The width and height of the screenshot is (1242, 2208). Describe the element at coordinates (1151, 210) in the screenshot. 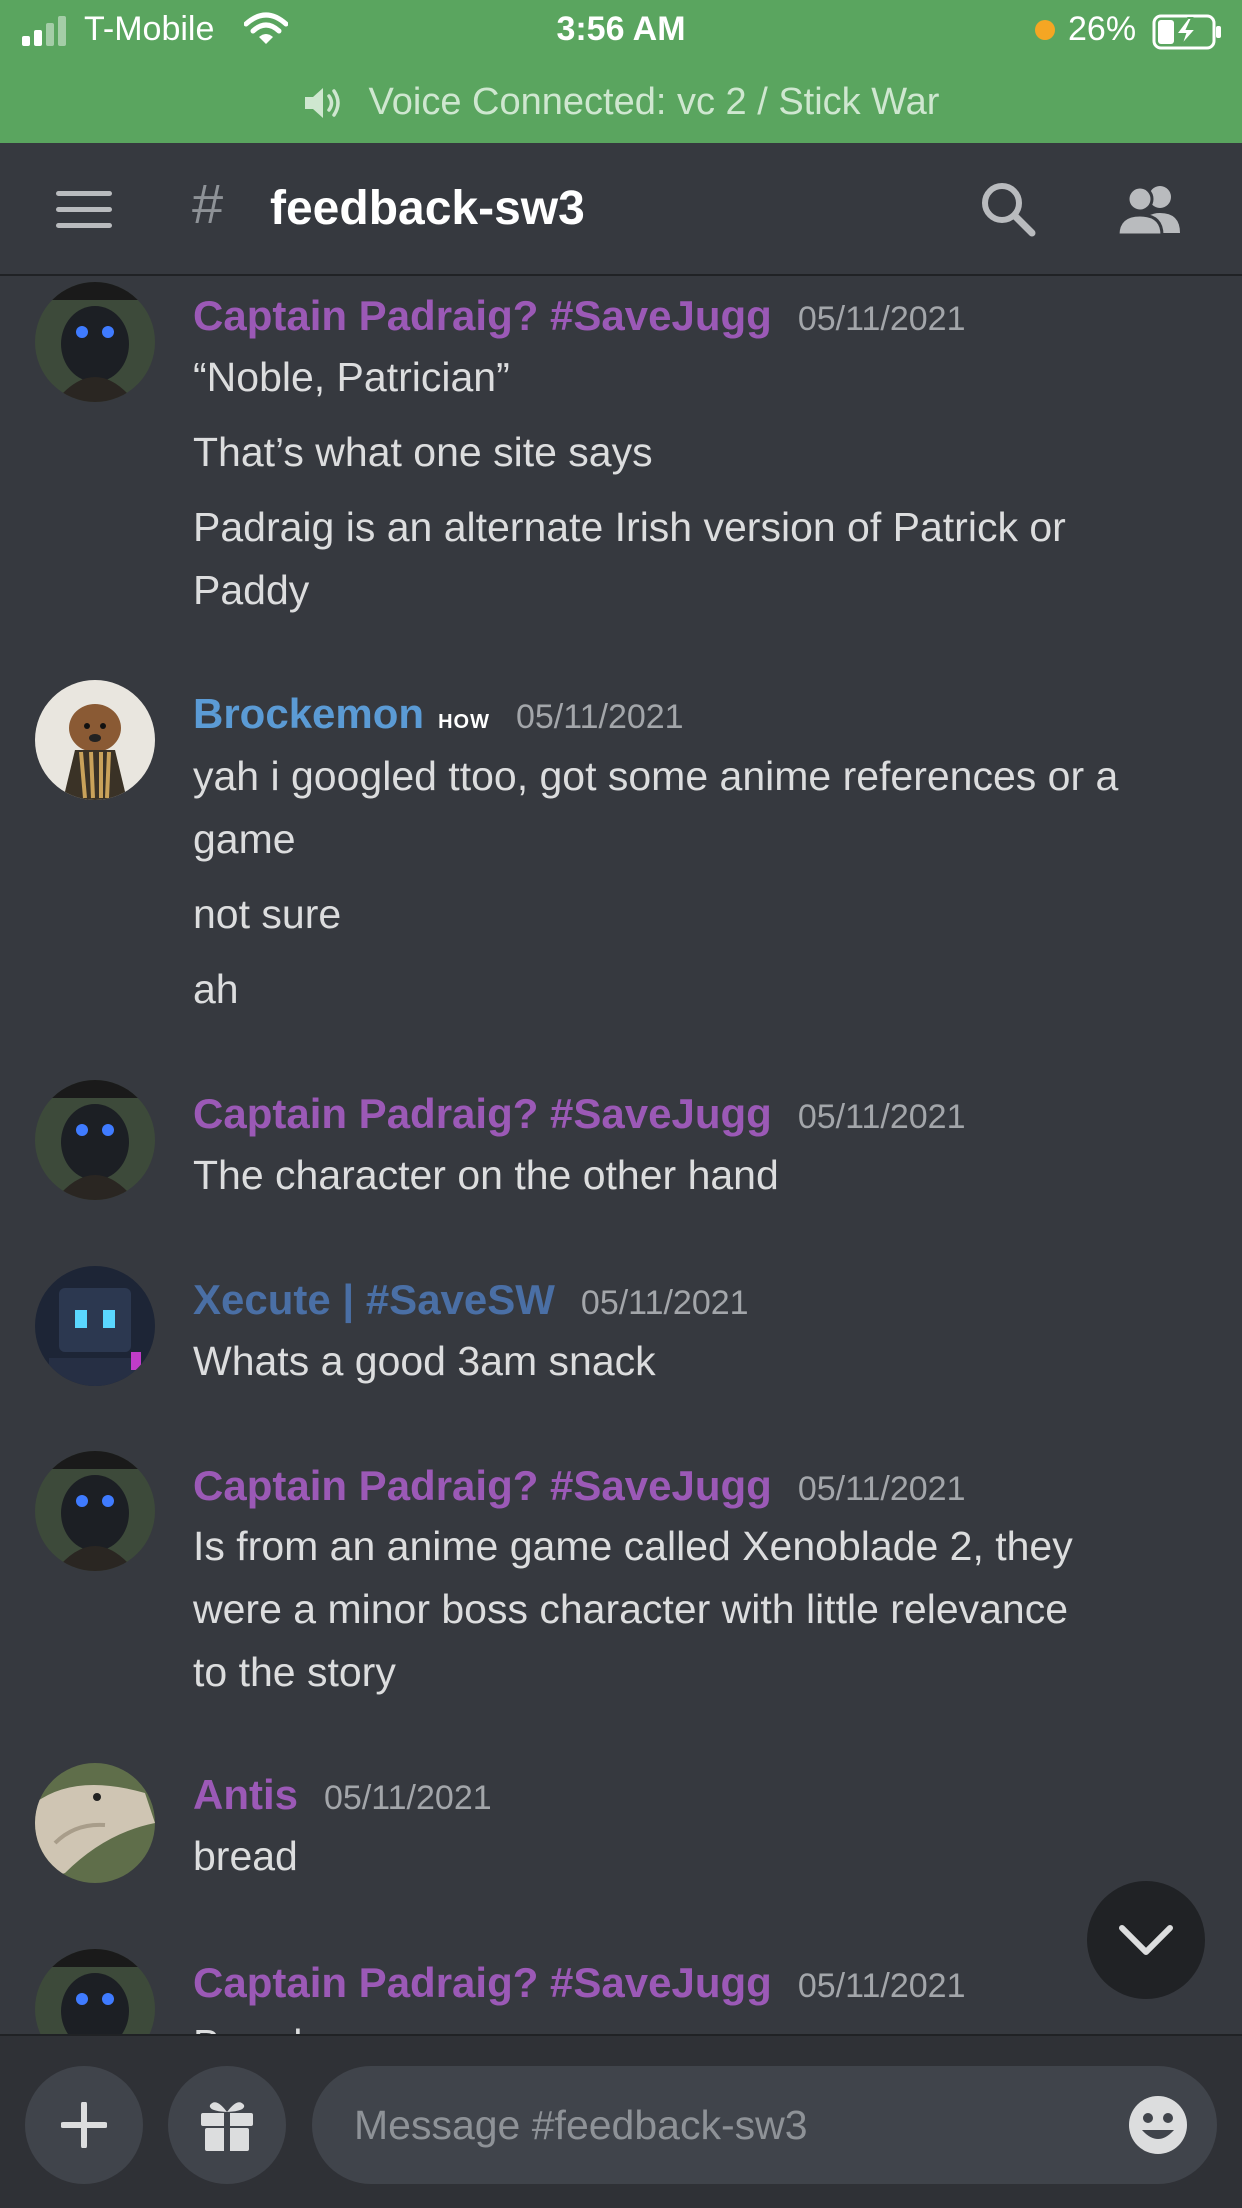

I see `members-icon` at that location.